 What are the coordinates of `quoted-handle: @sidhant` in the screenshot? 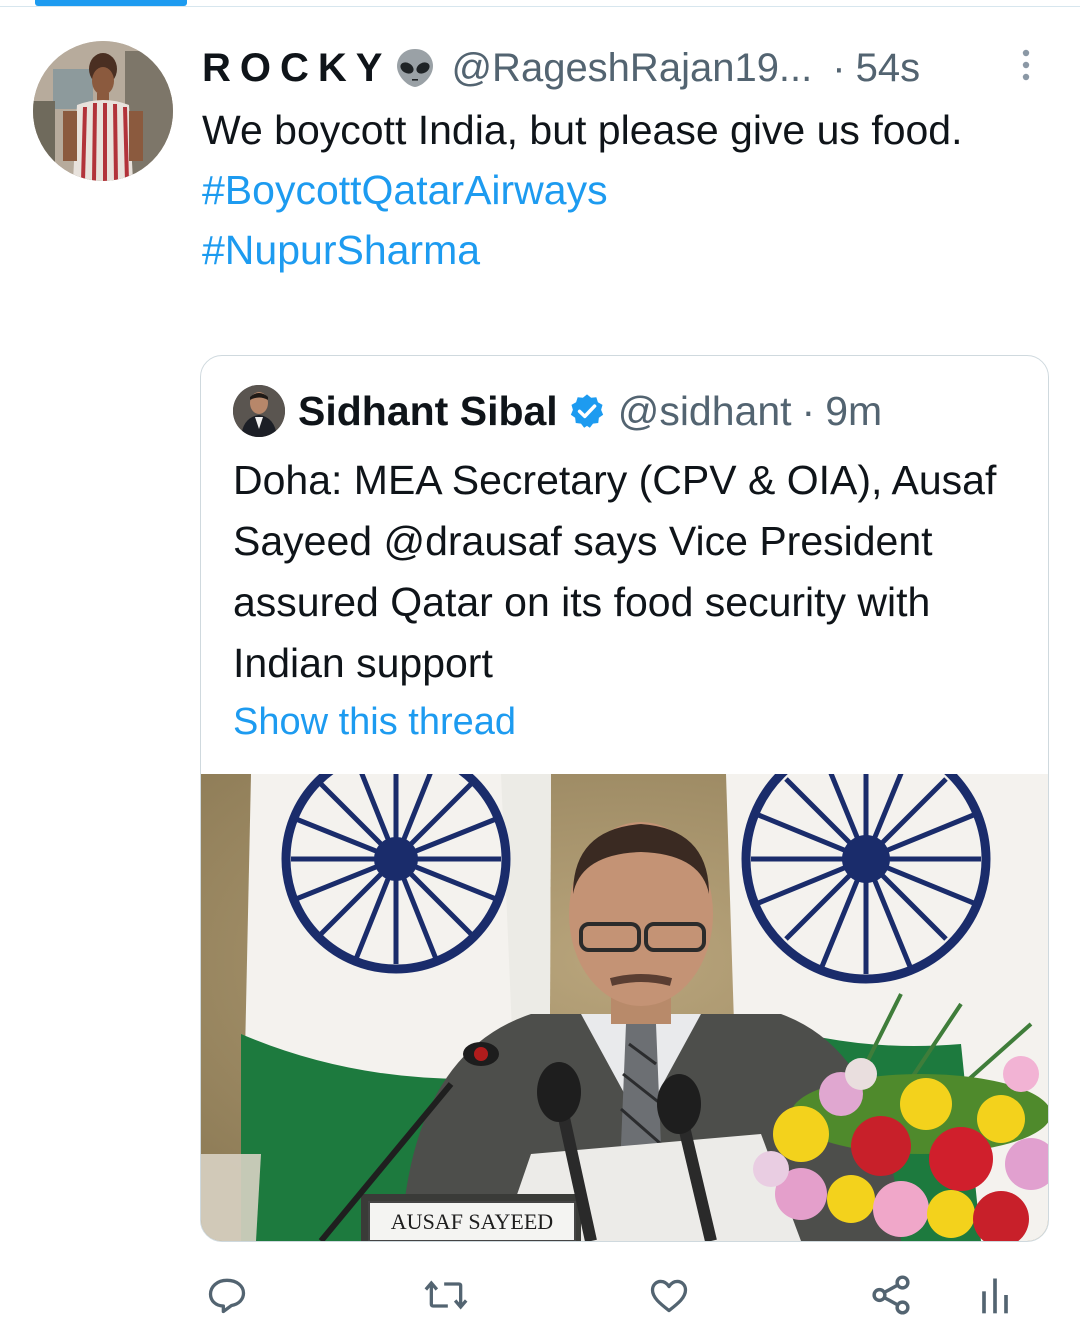 It's located at (705, 411).